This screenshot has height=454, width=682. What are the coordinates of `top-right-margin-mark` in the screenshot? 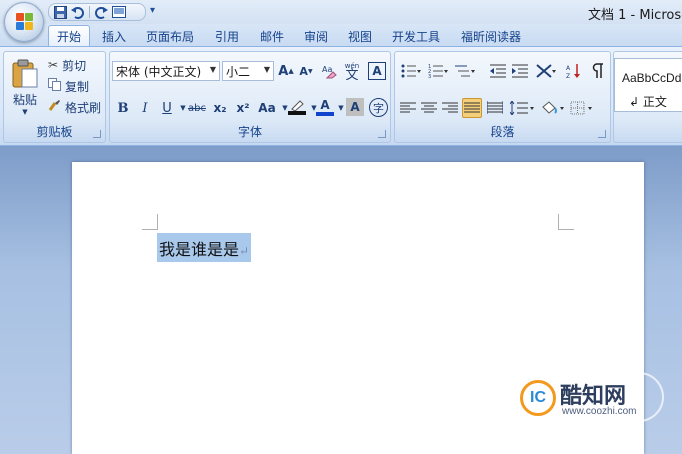 It's located at (566, 222).